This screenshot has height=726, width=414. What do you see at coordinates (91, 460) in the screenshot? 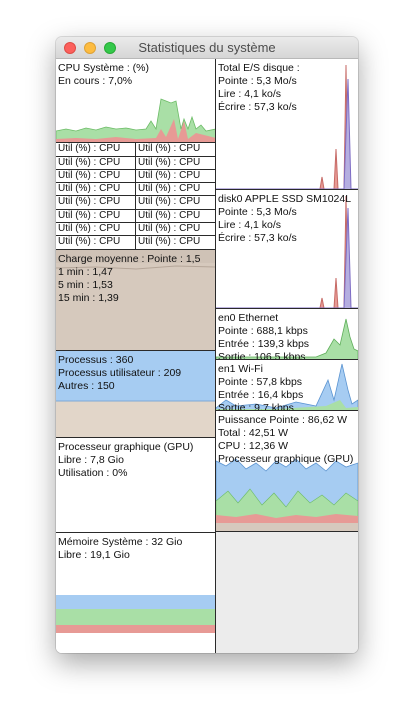
I see `gpu-free: Libre : 7,8 Gio` at bounding box center [91, 460].